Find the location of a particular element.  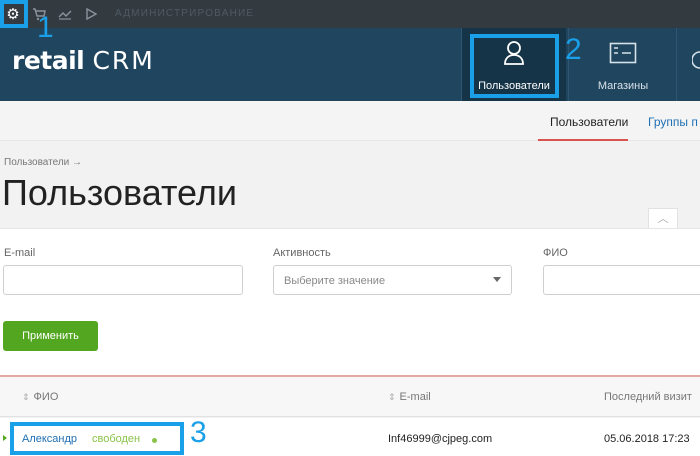

table-header: ⇕ ФИО ⇕ E-mail Последний визит is located at coordinates (350, 397).